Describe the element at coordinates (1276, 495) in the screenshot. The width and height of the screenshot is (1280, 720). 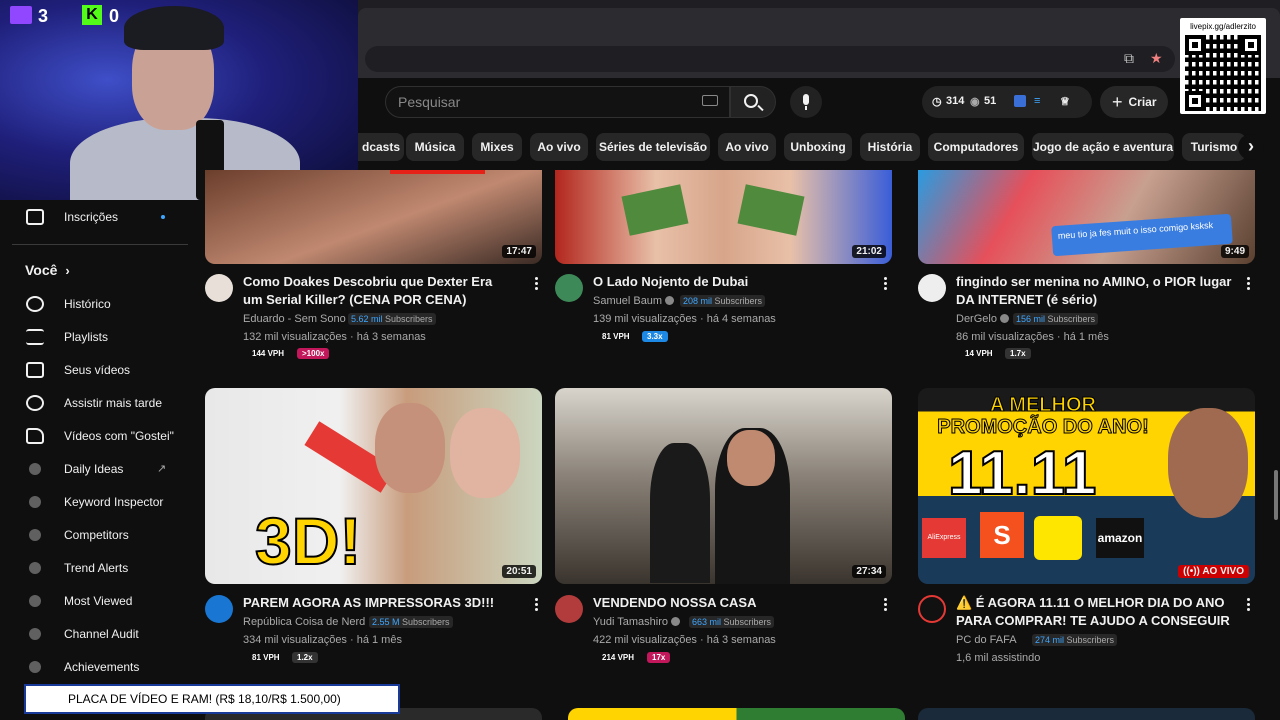
I see `scrollbar-thumb` at that location.